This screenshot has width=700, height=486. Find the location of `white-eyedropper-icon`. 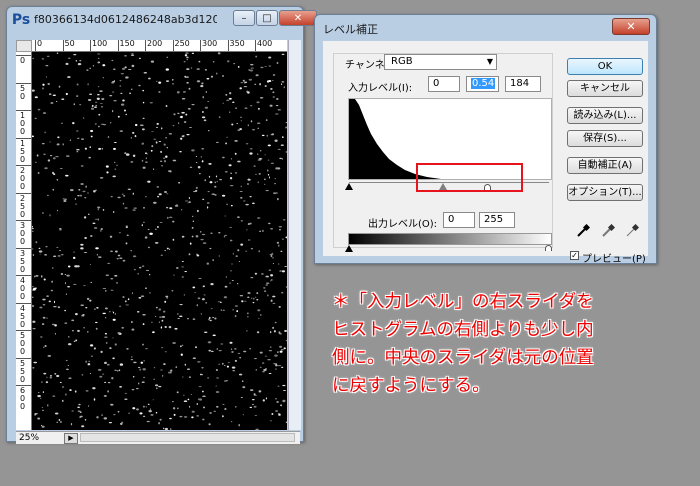

white-eyedropper-icon is located at coordinates (632, 230).